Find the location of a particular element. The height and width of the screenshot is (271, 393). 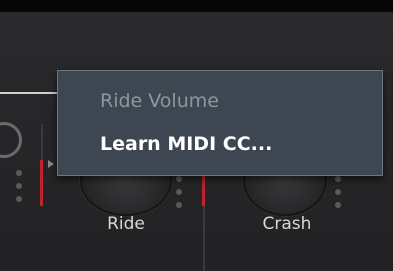

menu-header-ride-volume: Ride Volume is located at coordinates (159, 101).